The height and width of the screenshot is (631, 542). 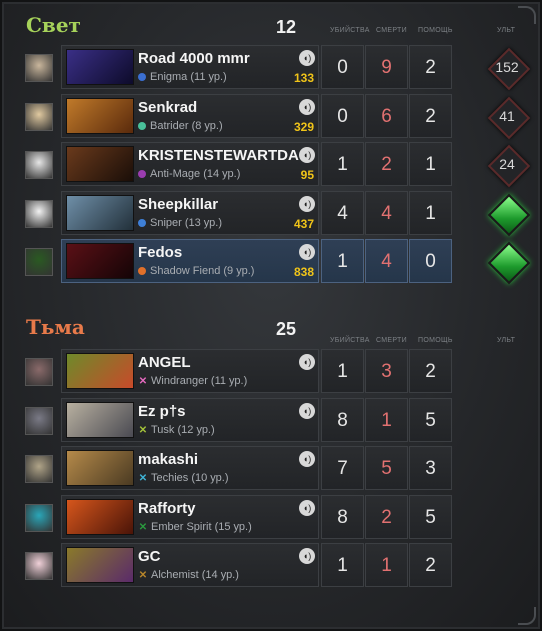 I want to click on hero-info: Enigma (11 ур.), so click(x=182, y=77).